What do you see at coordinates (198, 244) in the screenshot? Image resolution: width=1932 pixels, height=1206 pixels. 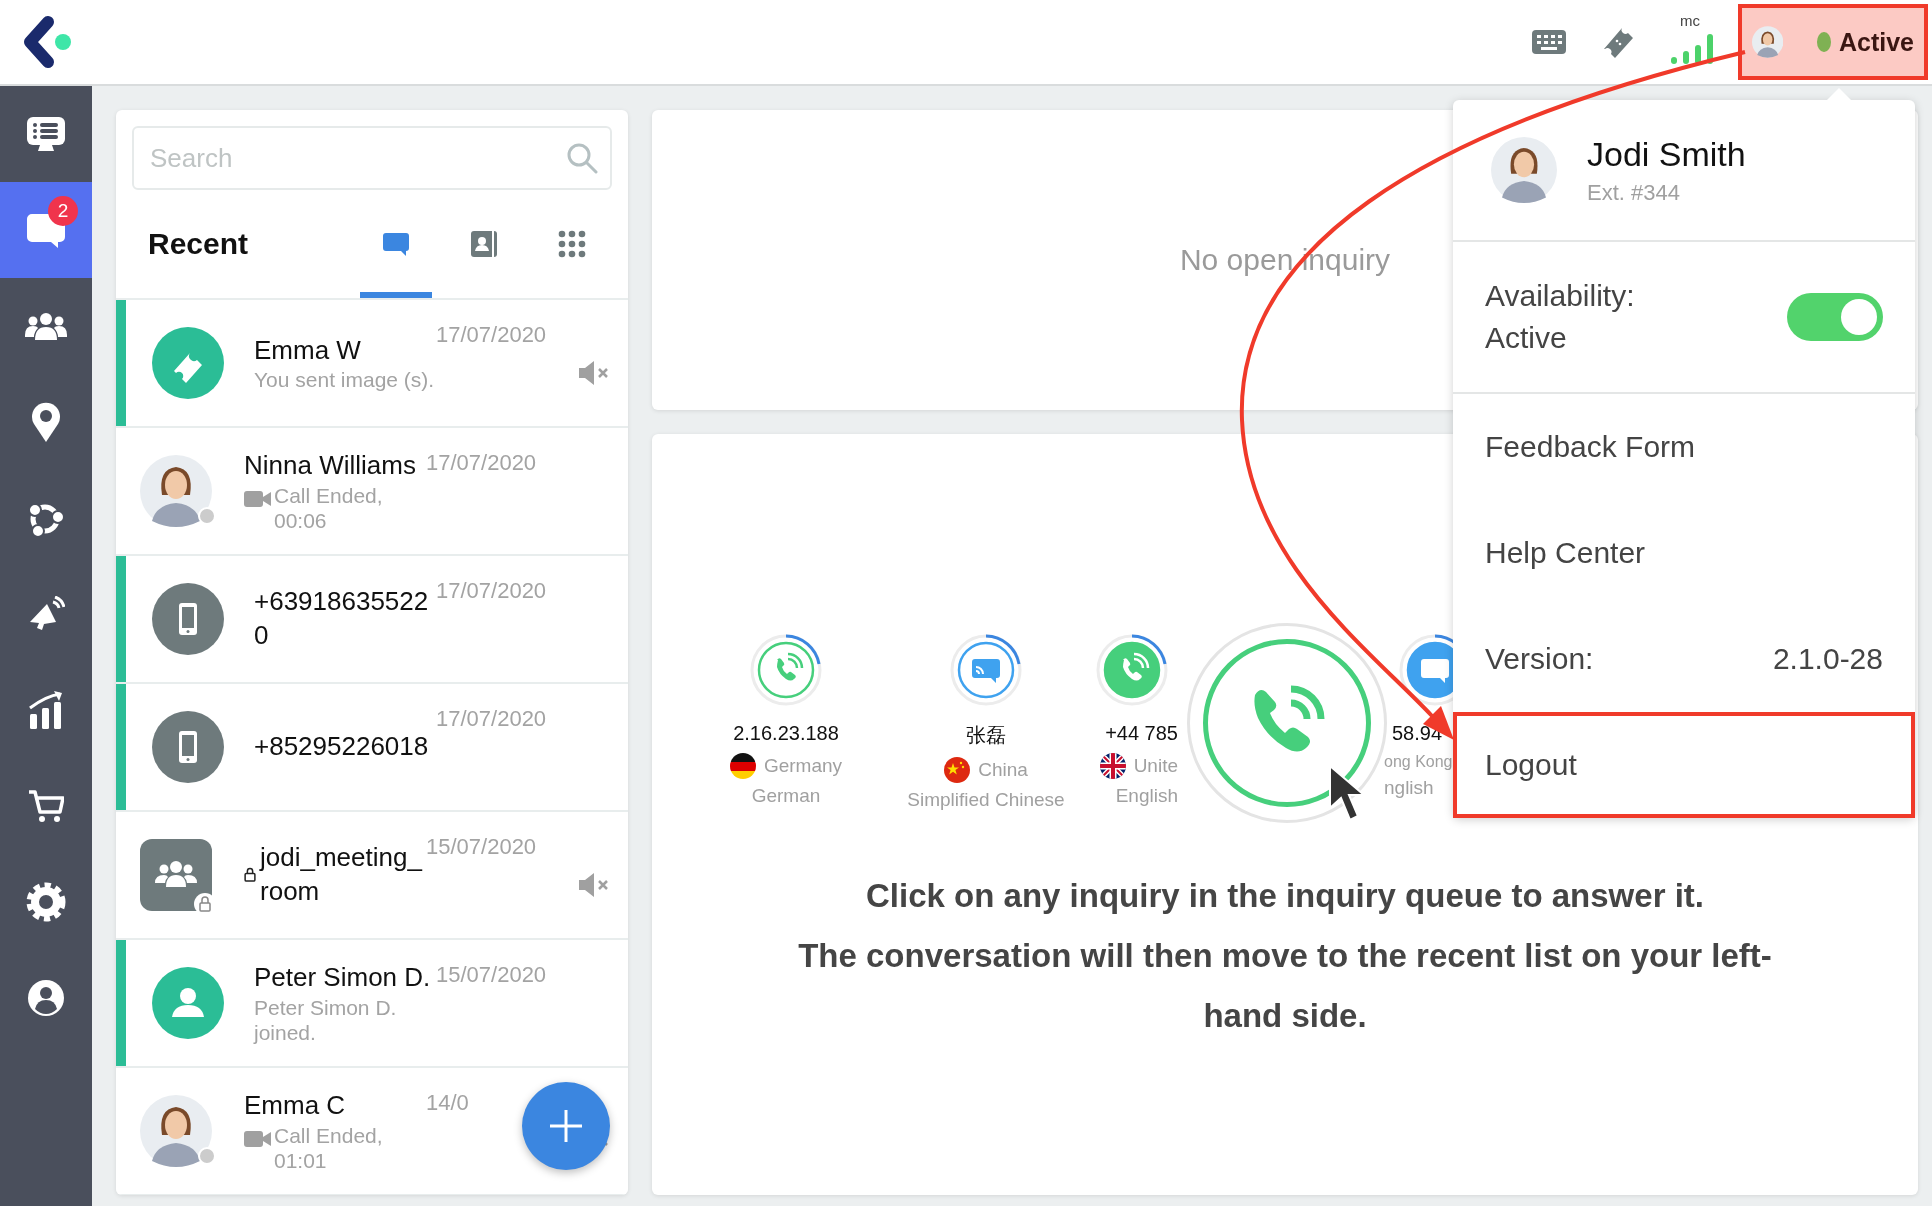 I see `panel-title: Recent` at bounding box center [198, 244].